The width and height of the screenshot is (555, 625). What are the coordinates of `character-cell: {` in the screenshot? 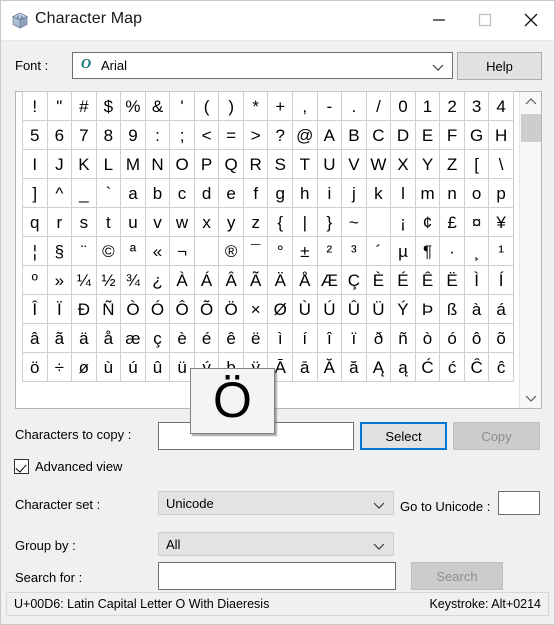 It's located at (280, 222).